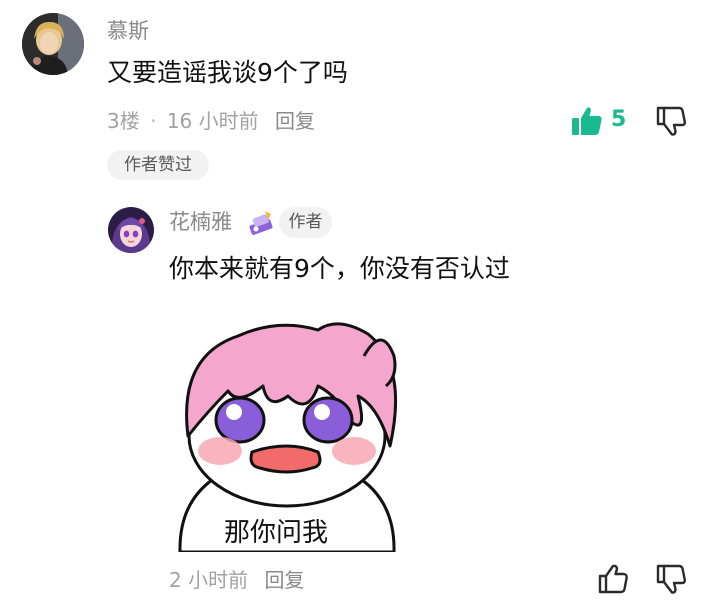 The height and width of the screenshot is (611, 720). What do you see at coordinates (123, 121) in the screenshot?
I see `floor-number: 3楼` at bounding box center [123, 121].